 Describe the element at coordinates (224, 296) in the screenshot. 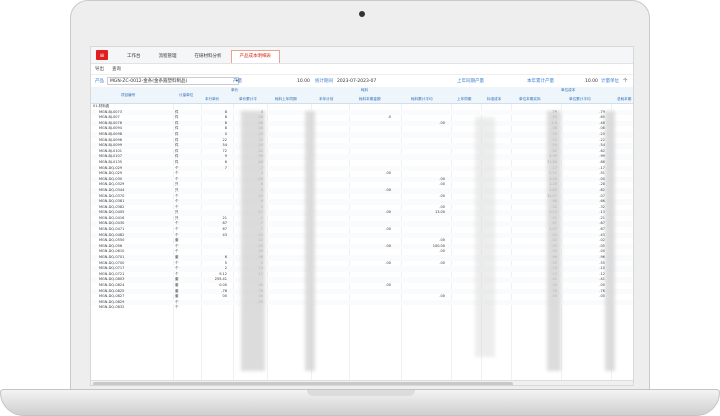

I see `value-cell-a: 00` at that location.